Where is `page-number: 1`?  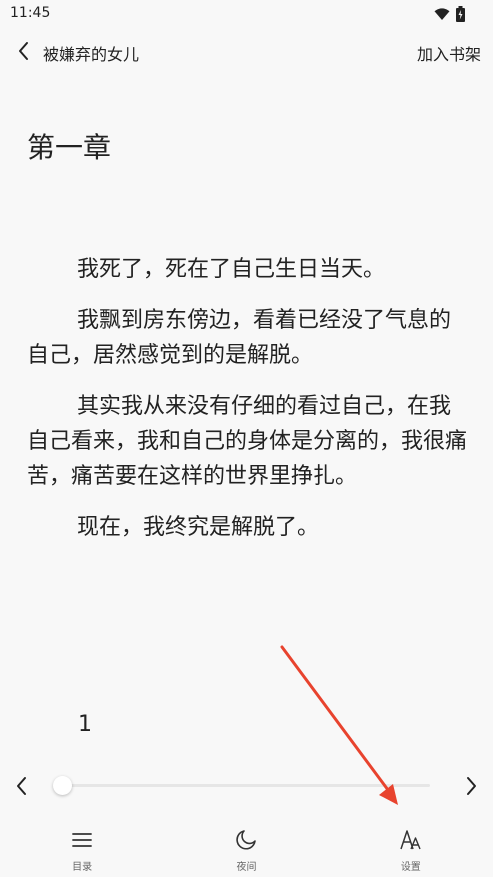
page-number: 1 is located at coordinates (85, 724).